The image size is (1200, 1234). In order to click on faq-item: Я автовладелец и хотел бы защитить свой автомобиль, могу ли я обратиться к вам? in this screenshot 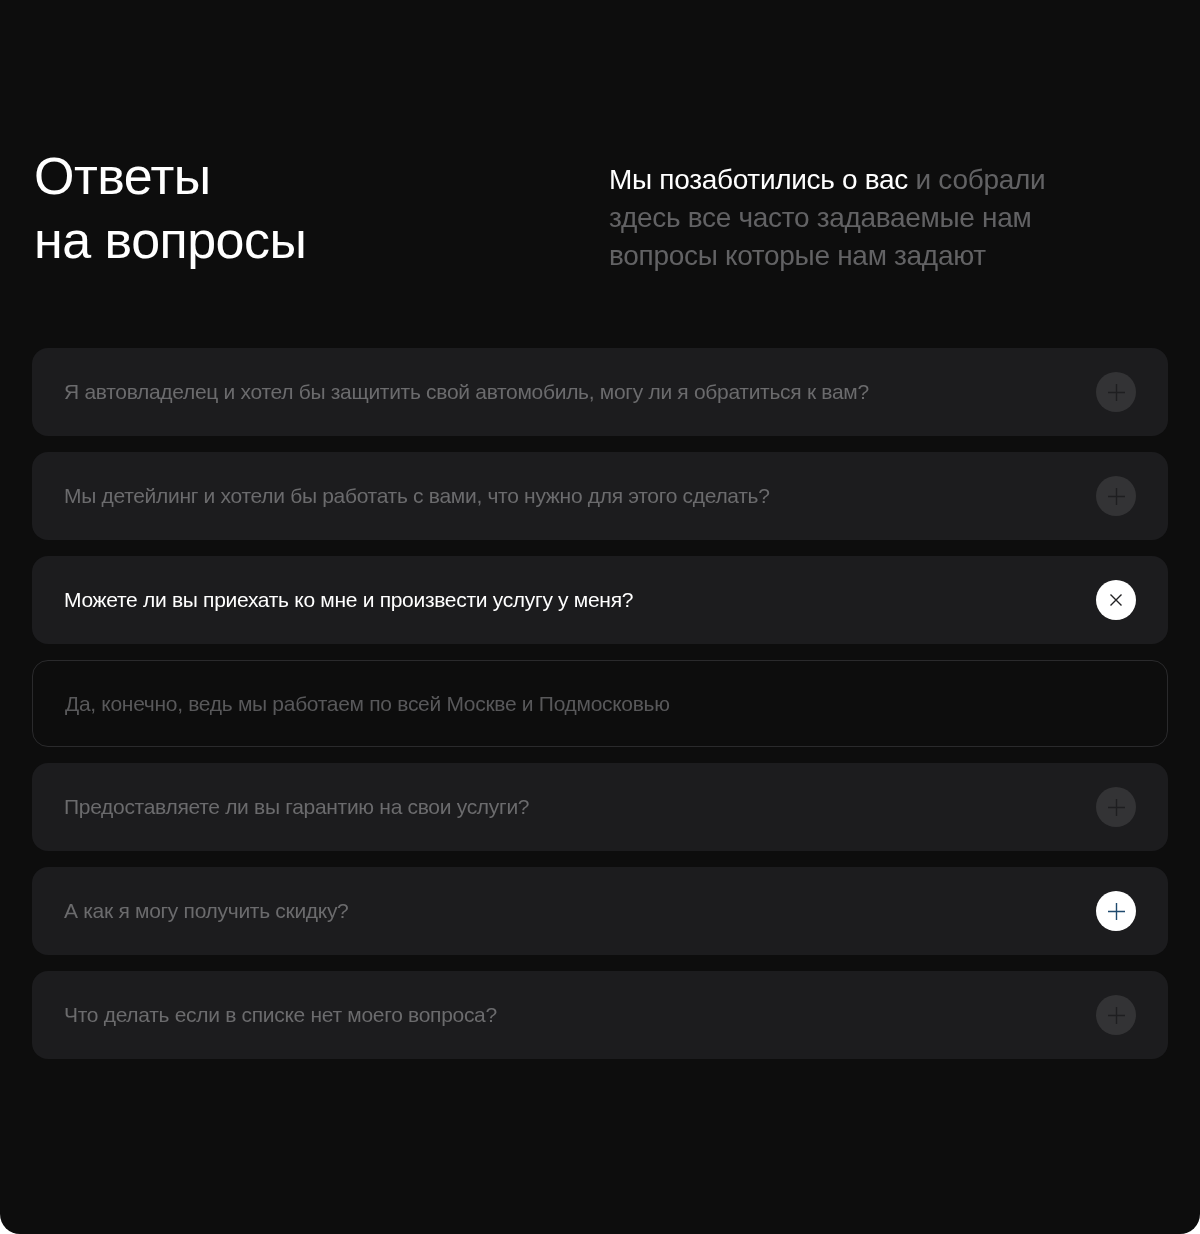, I will do `click(600, 392)`.